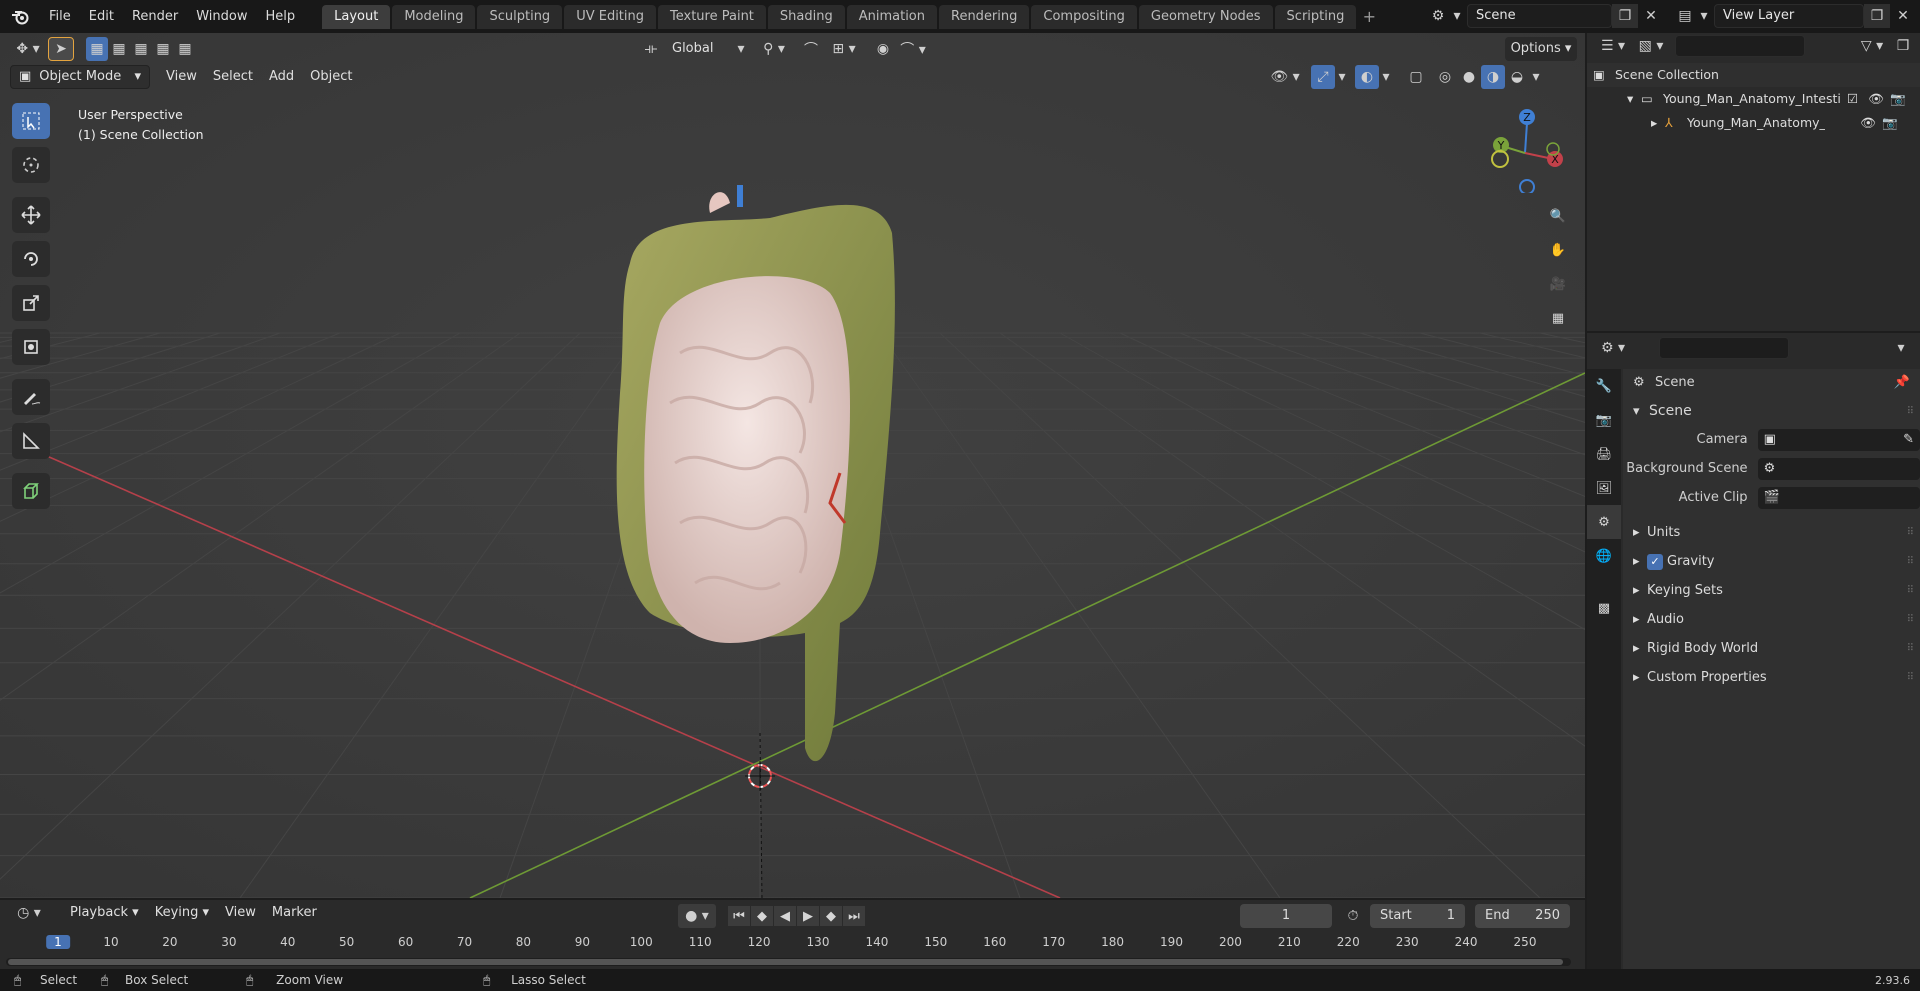  I want to click on tab-compositing: Compositing, so click(1084, 17).